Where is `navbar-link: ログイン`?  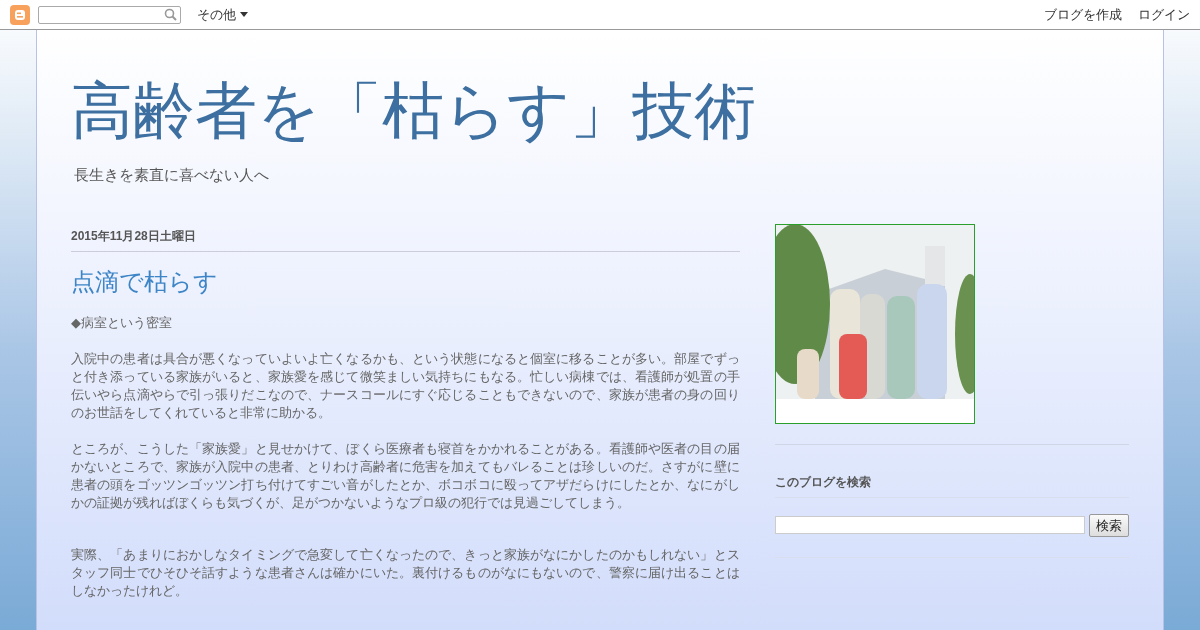 navbar-link: ログイン is located at coordinates (1164, 14).